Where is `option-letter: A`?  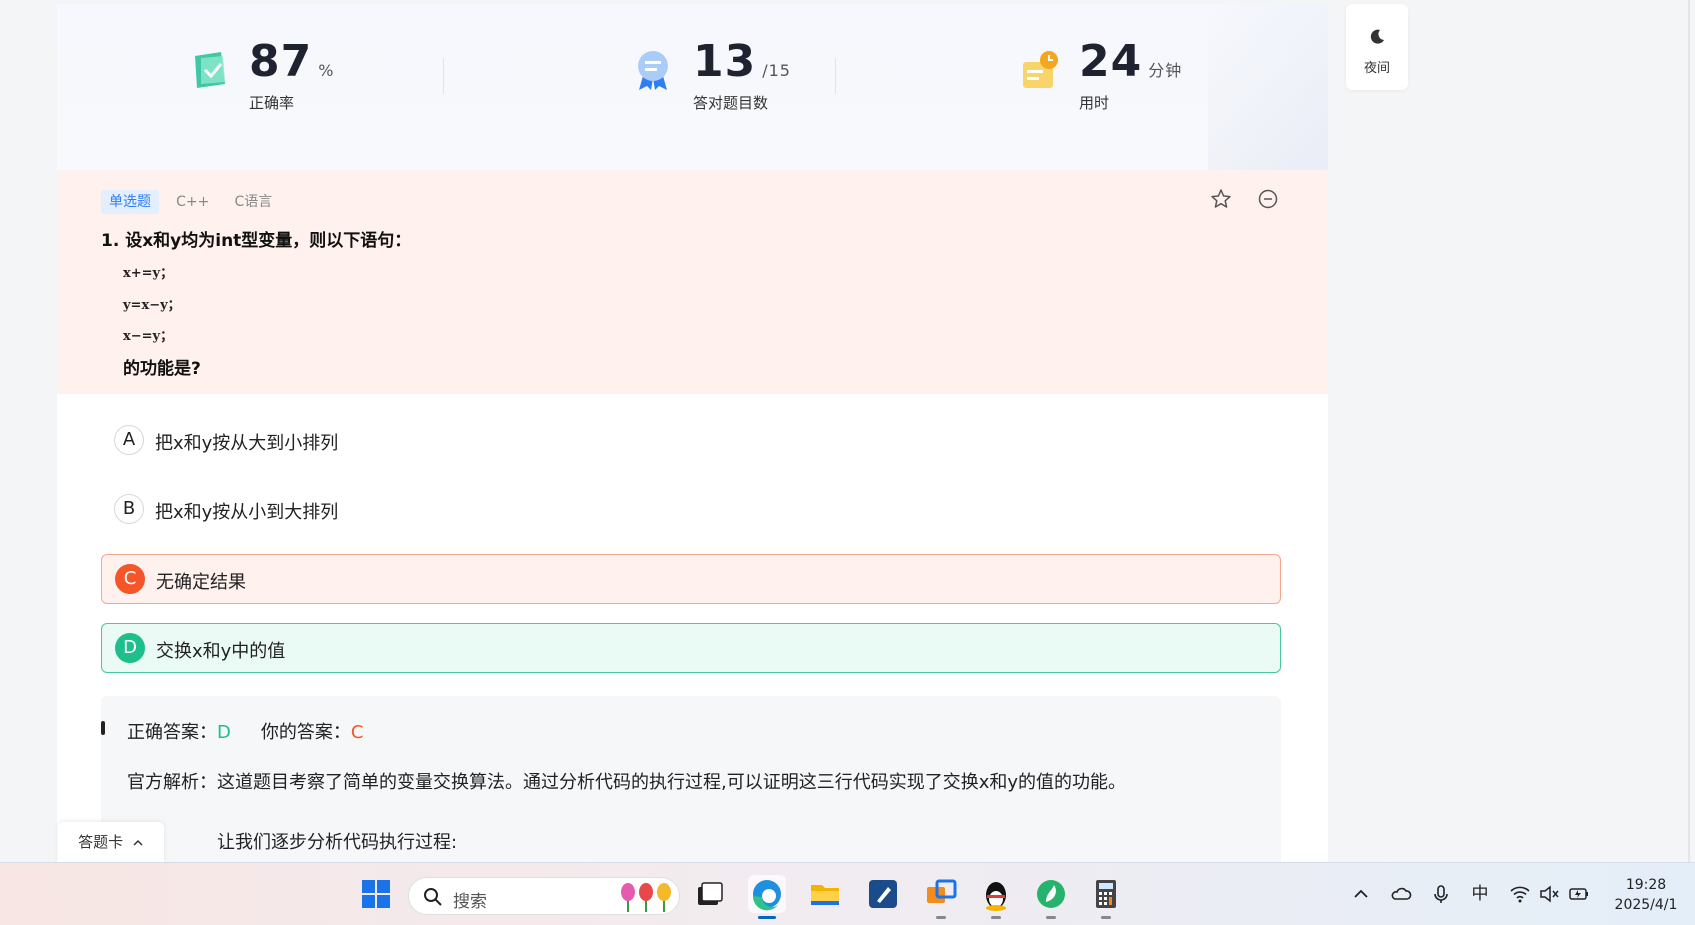
option-letter: A is located at coordinates (129, 440).